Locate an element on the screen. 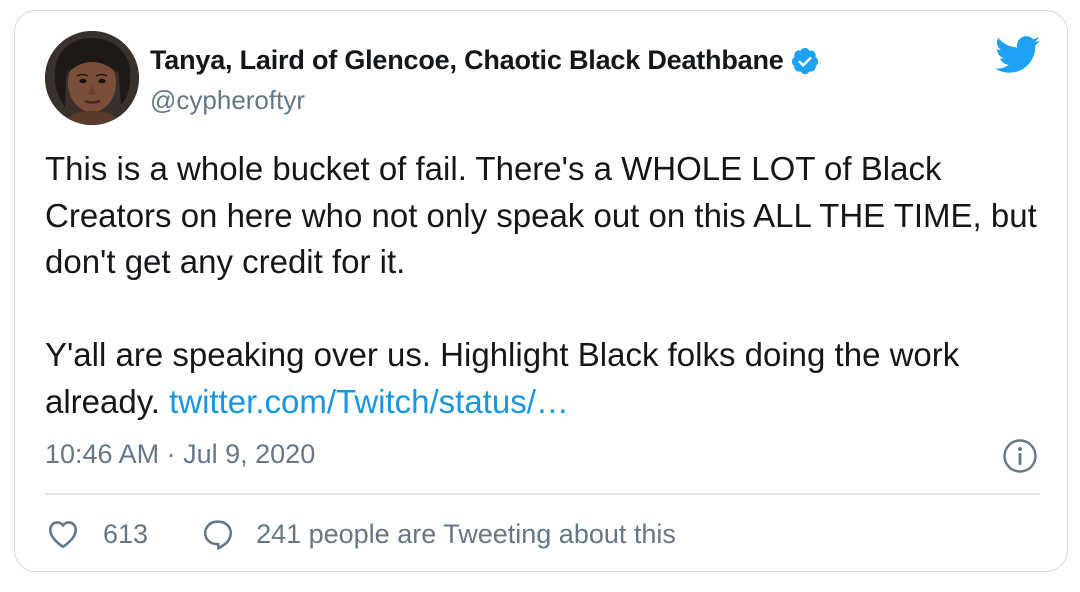 The width and height of the screenshot is (1080, 592). divider is located at coordinates (542, 494).